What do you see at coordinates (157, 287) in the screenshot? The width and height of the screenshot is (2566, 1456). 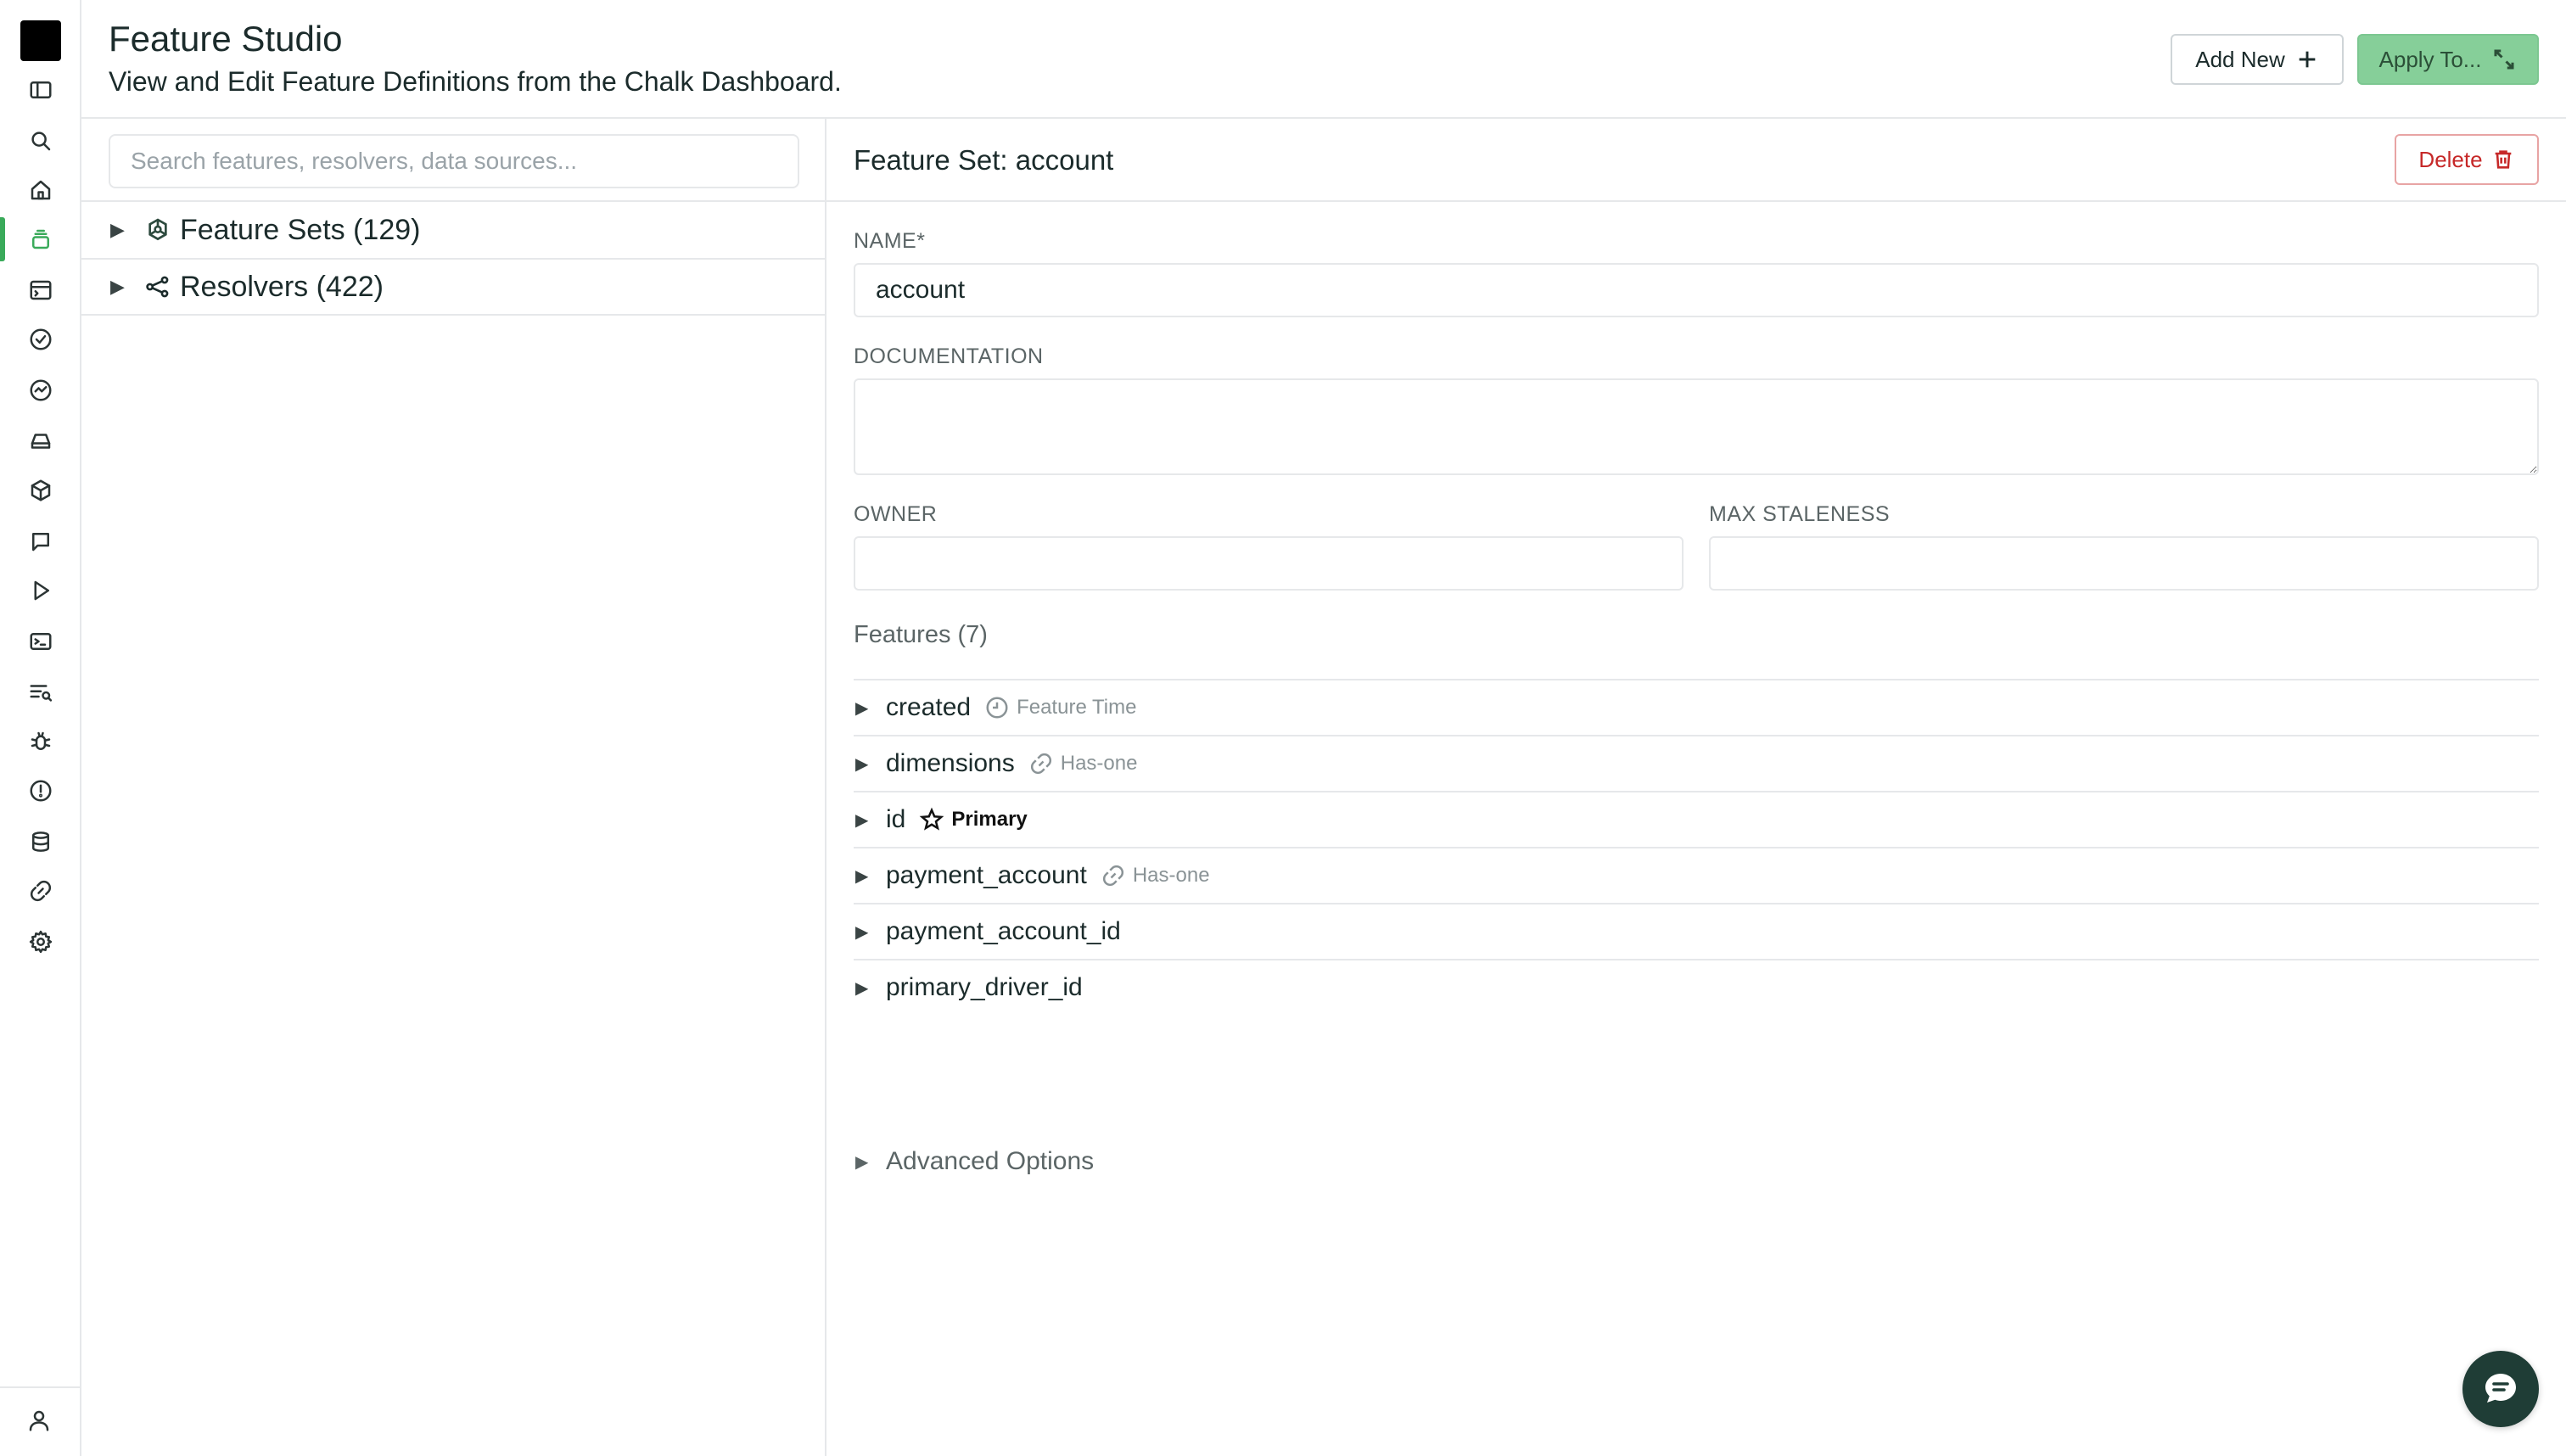 I see `resolver-icon` at bounding box center [157, 287].